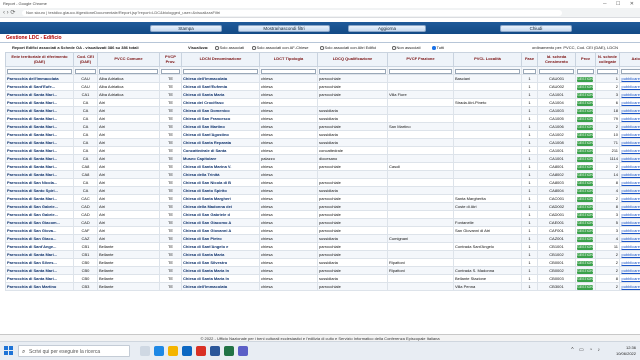 Image resolution: width=640 pixels, height=360 pixels. Describe the element at coordinates (243, 351) in the screenshot. I see `teams-icon` at that location.